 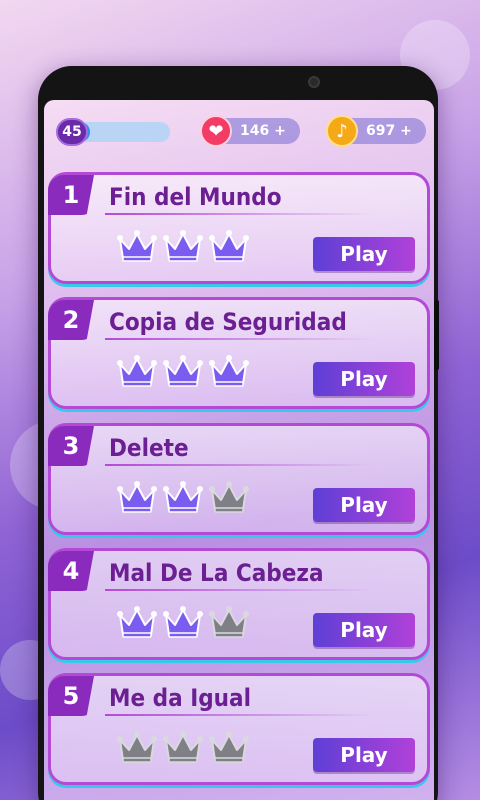 What do you see at coordinates (216, 573) in the screenshot?
I see `song-title: Mal De La Cabeza` at bounding box center [216, 573].